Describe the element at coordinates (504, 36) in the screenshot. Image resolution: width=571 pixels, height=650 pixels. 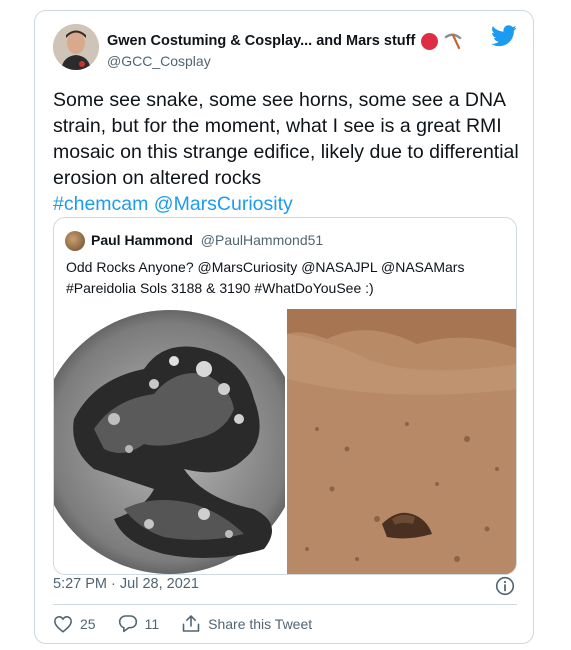
I see `twitter-bird-icon` at that location.